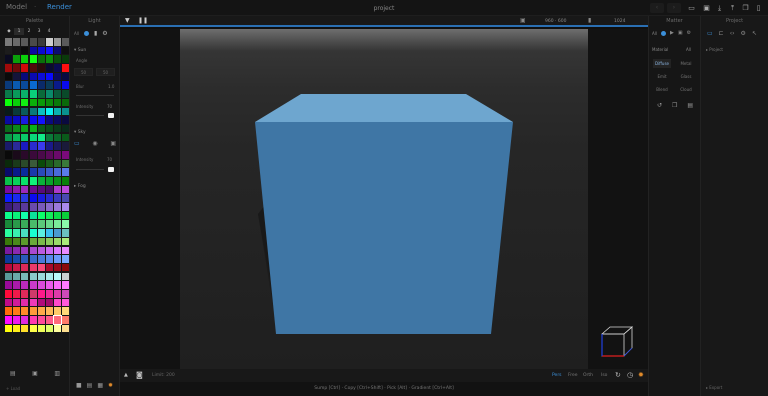 This screenshot has width=768, height=396. Describe the element at coordinates (110, 385) in the screenshot. I see `sun-icon: ✹` at that location.